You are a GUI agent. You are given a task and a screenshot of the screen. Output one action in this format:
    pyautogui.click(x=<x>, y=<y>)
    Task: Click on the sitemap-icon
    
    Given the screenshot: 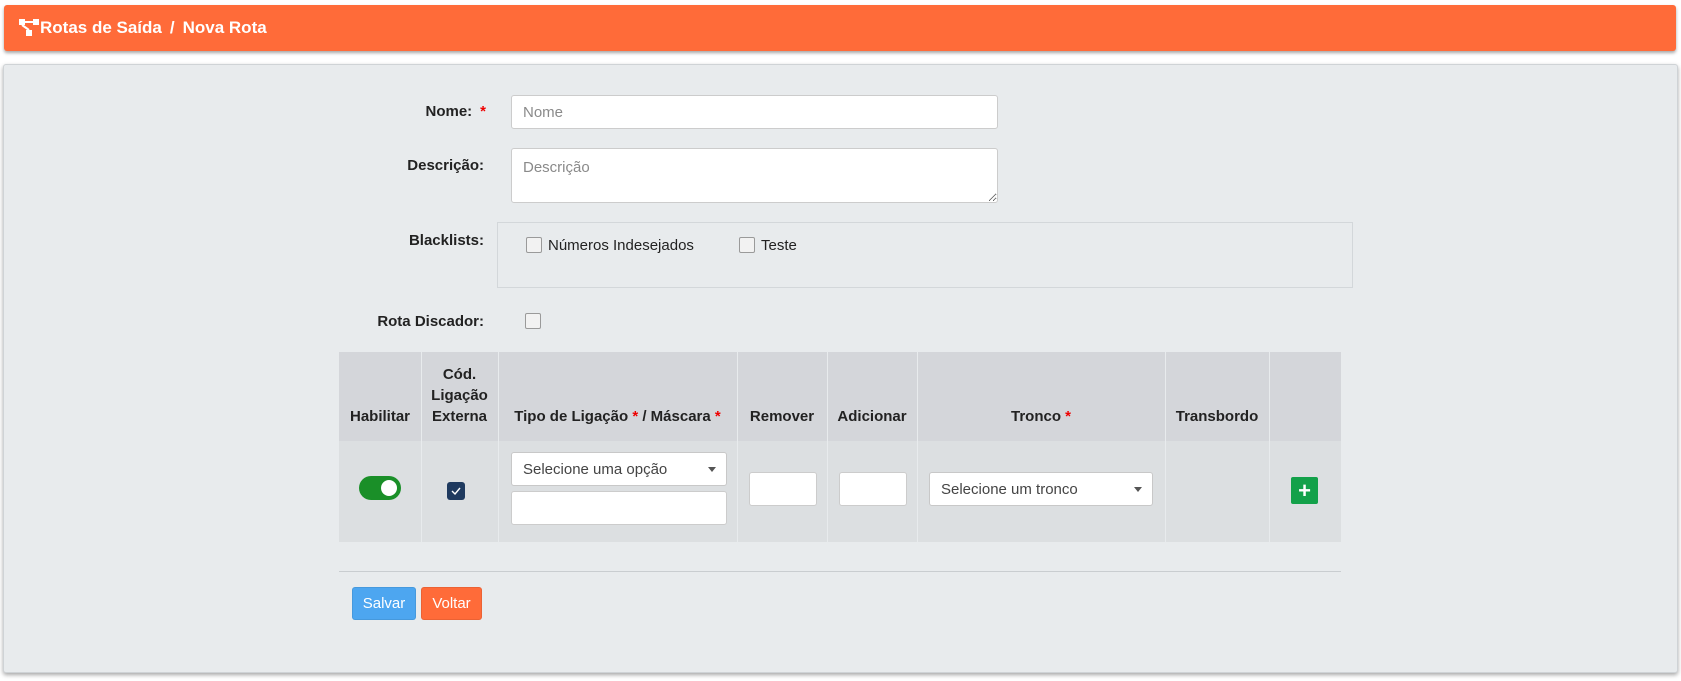 What is the action you would take?
    pyautogui.click(x=29, y=28)
    